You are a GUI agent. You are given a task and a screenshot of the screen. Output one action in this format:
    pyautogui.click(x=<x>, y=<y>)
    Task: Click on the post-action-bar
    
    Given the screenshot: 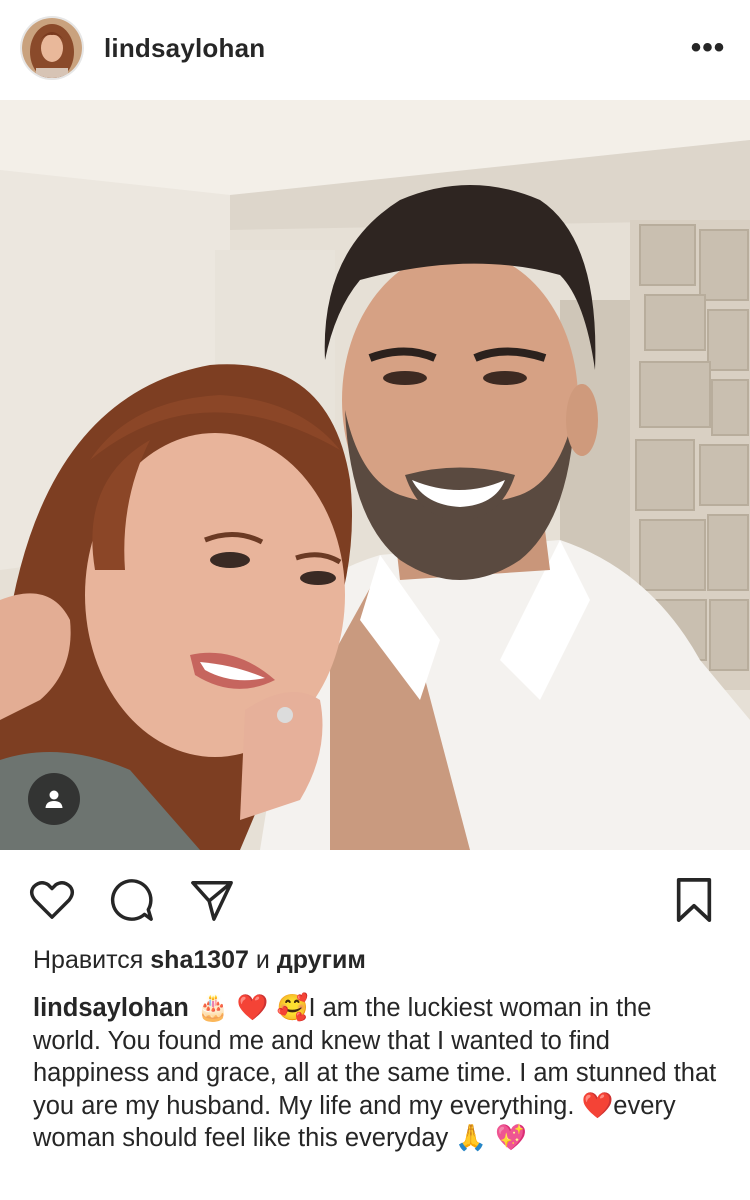 What is the action you would take?
    pyautogui.click(x=375, y=899)
    